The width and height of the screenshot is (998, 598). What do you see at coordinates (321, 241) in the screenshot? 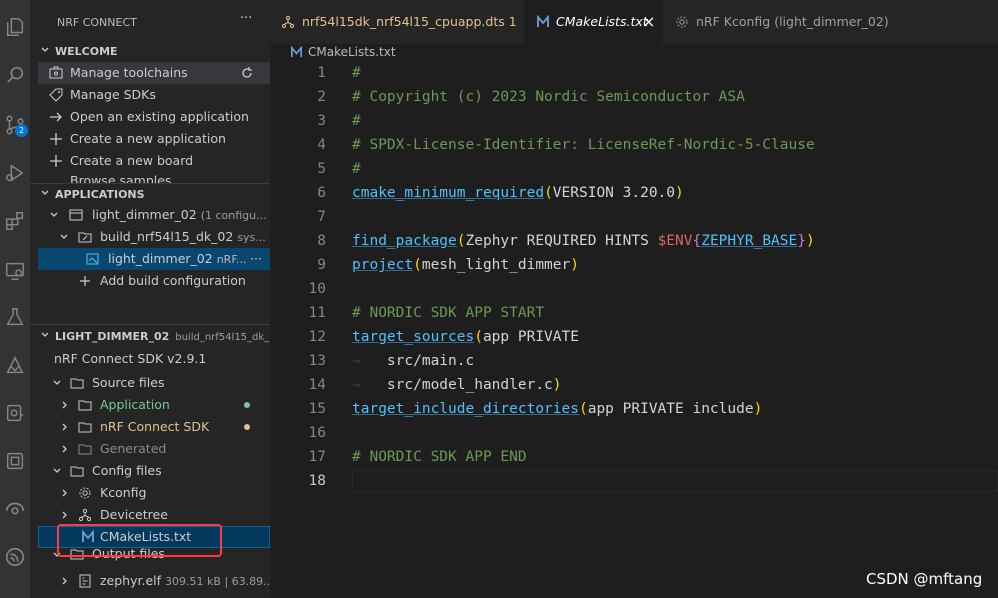
I see `line-number: 8` at bounding box center [321, 241].